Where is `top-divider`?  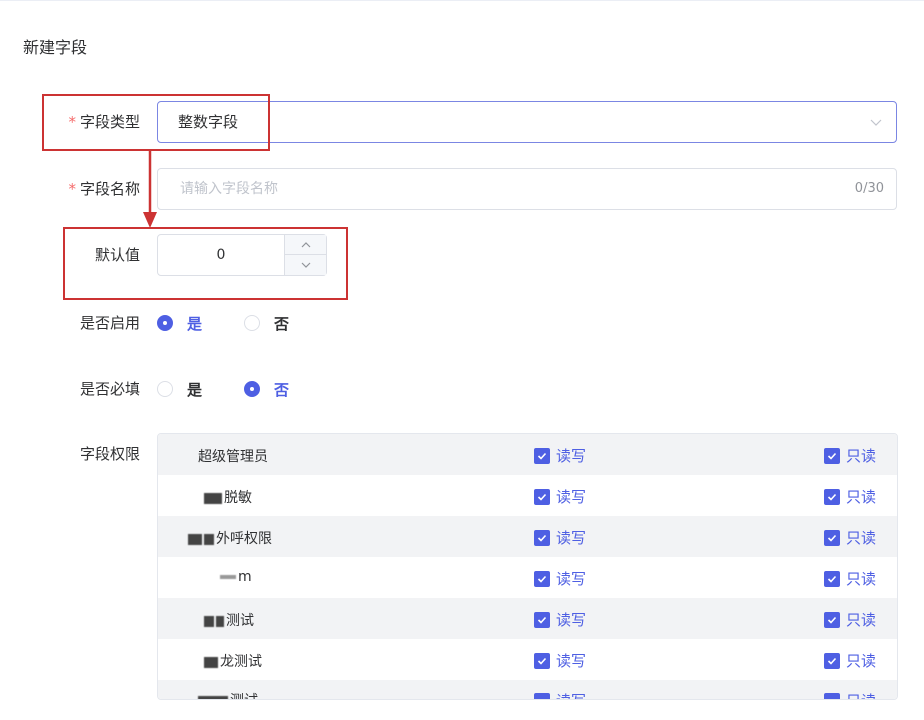
top-divider is located at coordinates (462, 0).